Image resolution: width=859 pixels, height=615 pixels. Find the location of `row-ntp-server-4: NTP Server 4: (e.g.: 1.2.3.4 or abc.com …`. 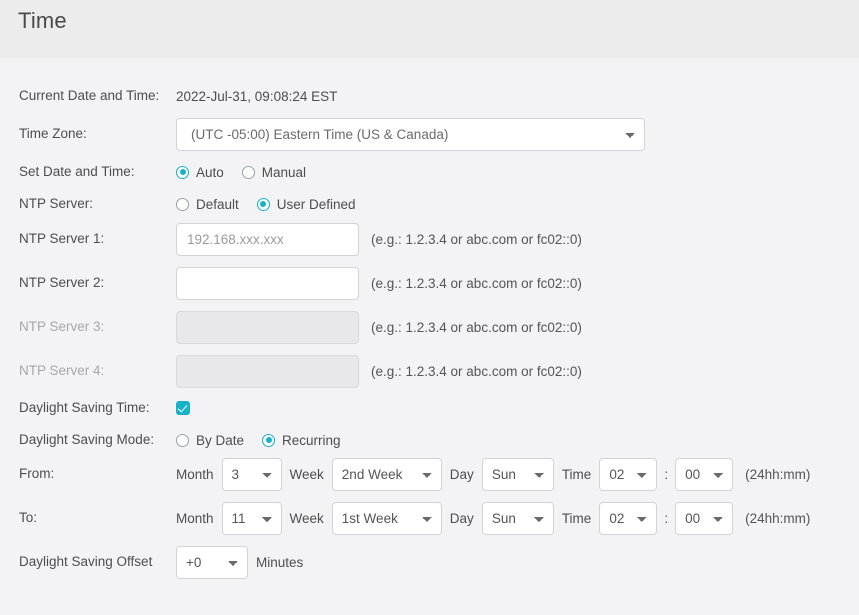

row-ntp-server-4: NTP Server 4: (e.g.: 1.2.3.4 or abc.com … is located at coordinates (429, 371).